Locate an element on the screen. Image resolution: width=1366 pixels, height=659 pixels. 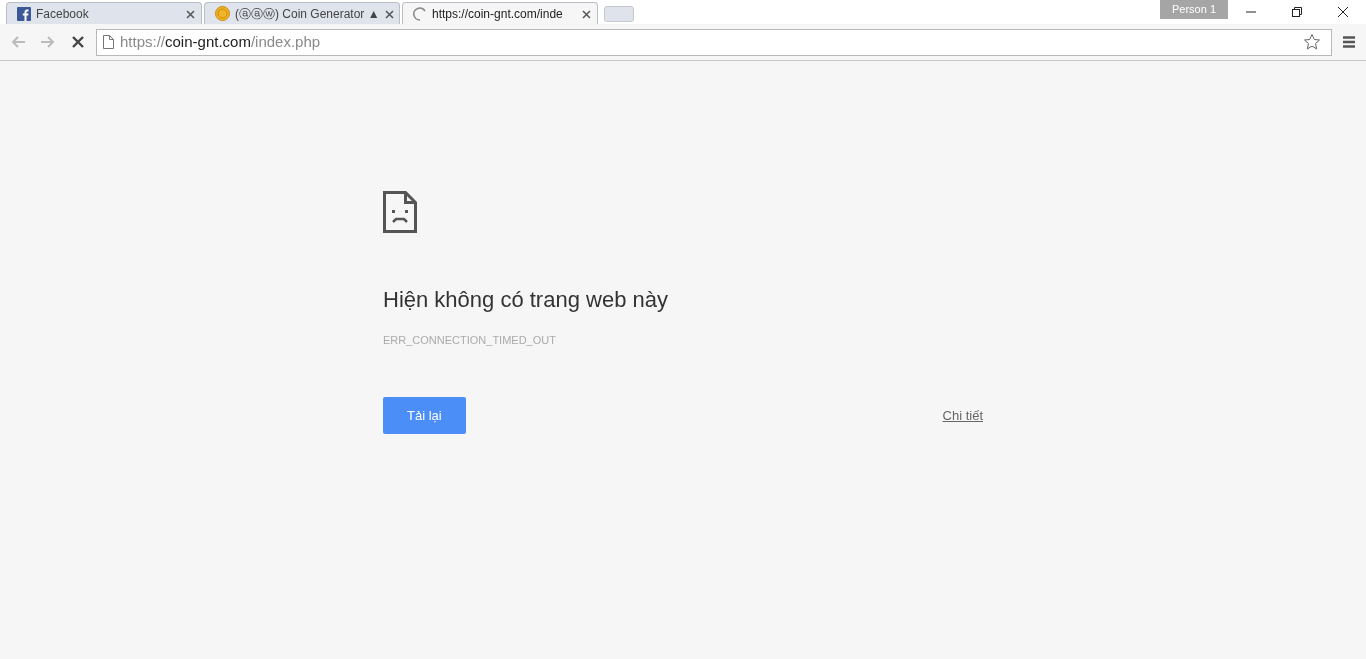
tab-title: Facebook is located at coordinates (63, 14).